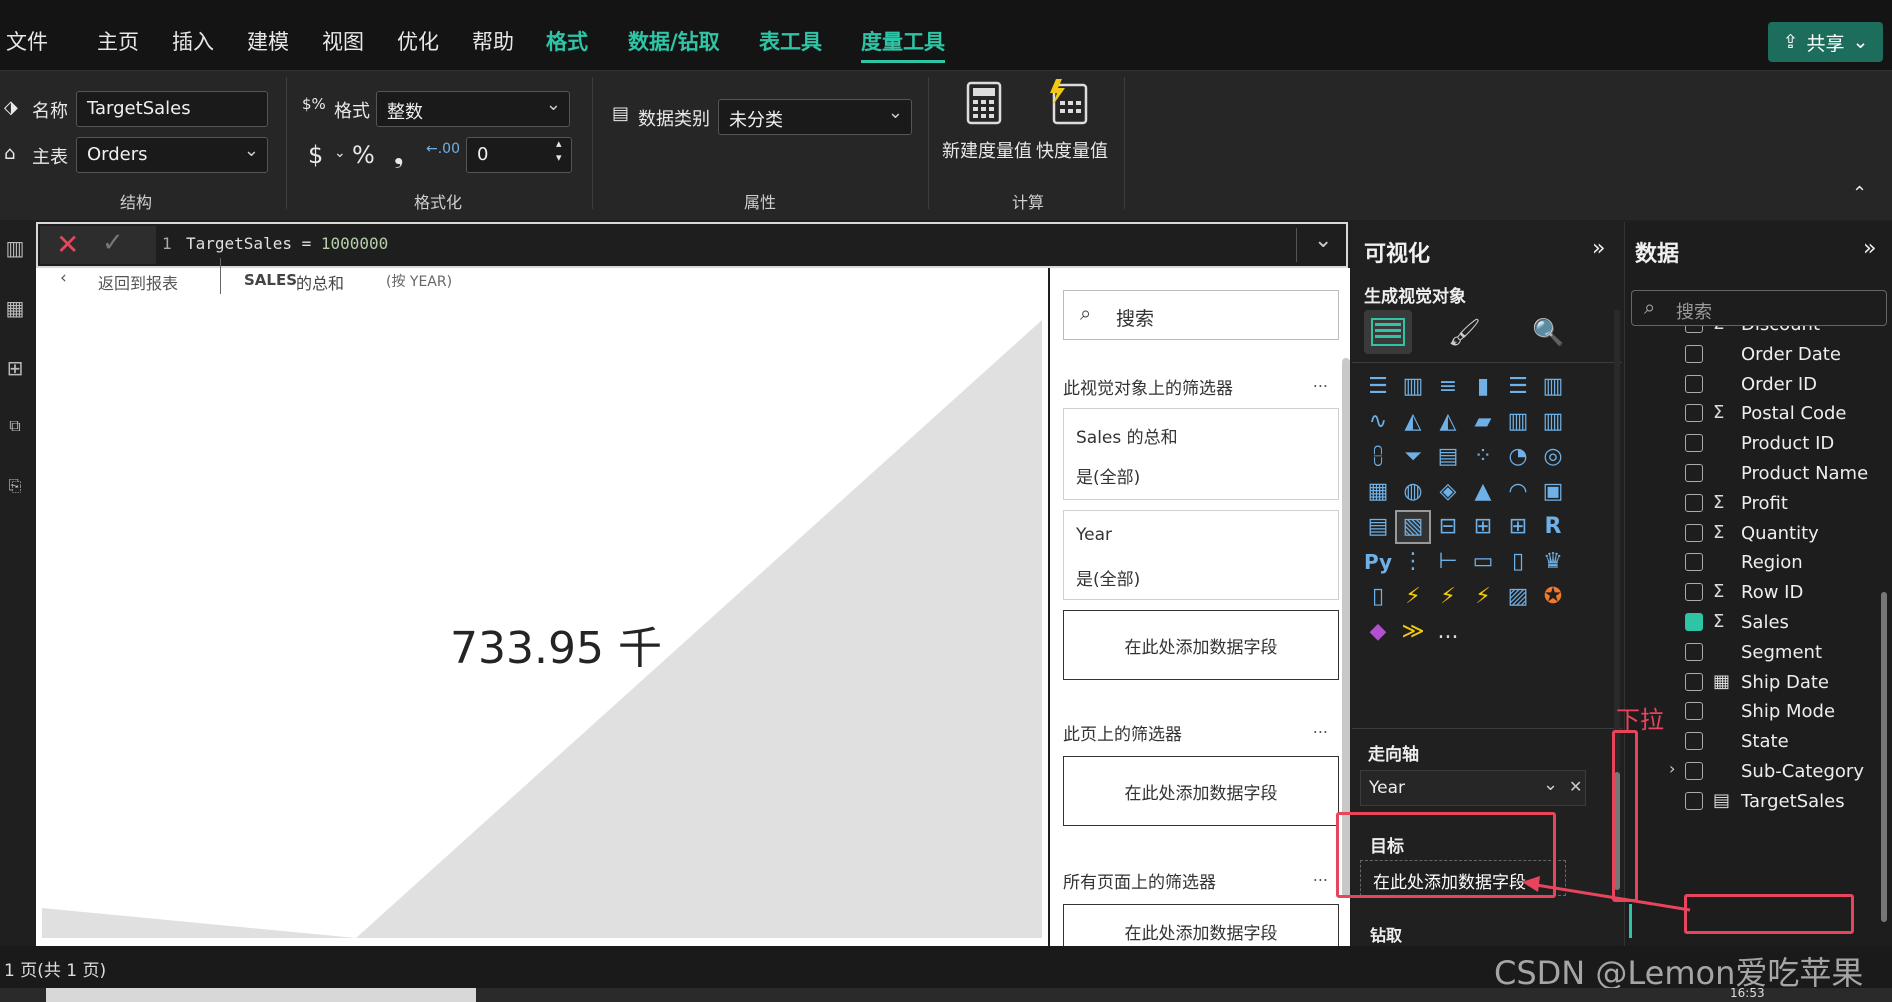  I want to click on filter-search: ⌕ 搜索, so click(1201, 315).